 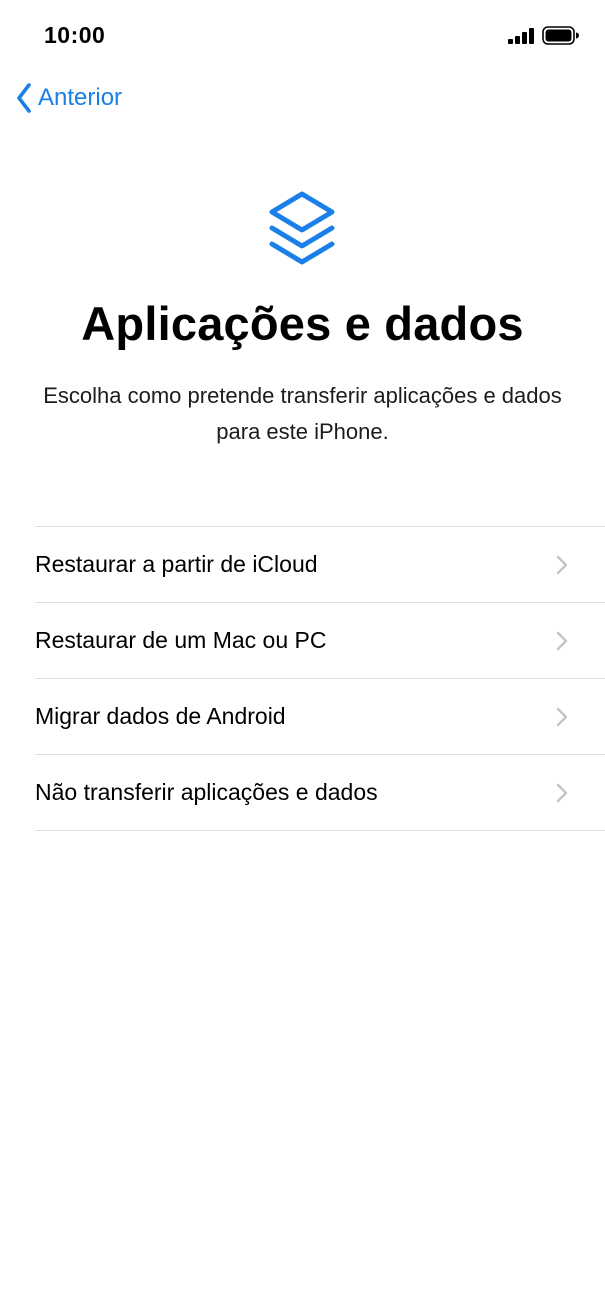 I want to click on status-icons, so click(x=543, y=35).